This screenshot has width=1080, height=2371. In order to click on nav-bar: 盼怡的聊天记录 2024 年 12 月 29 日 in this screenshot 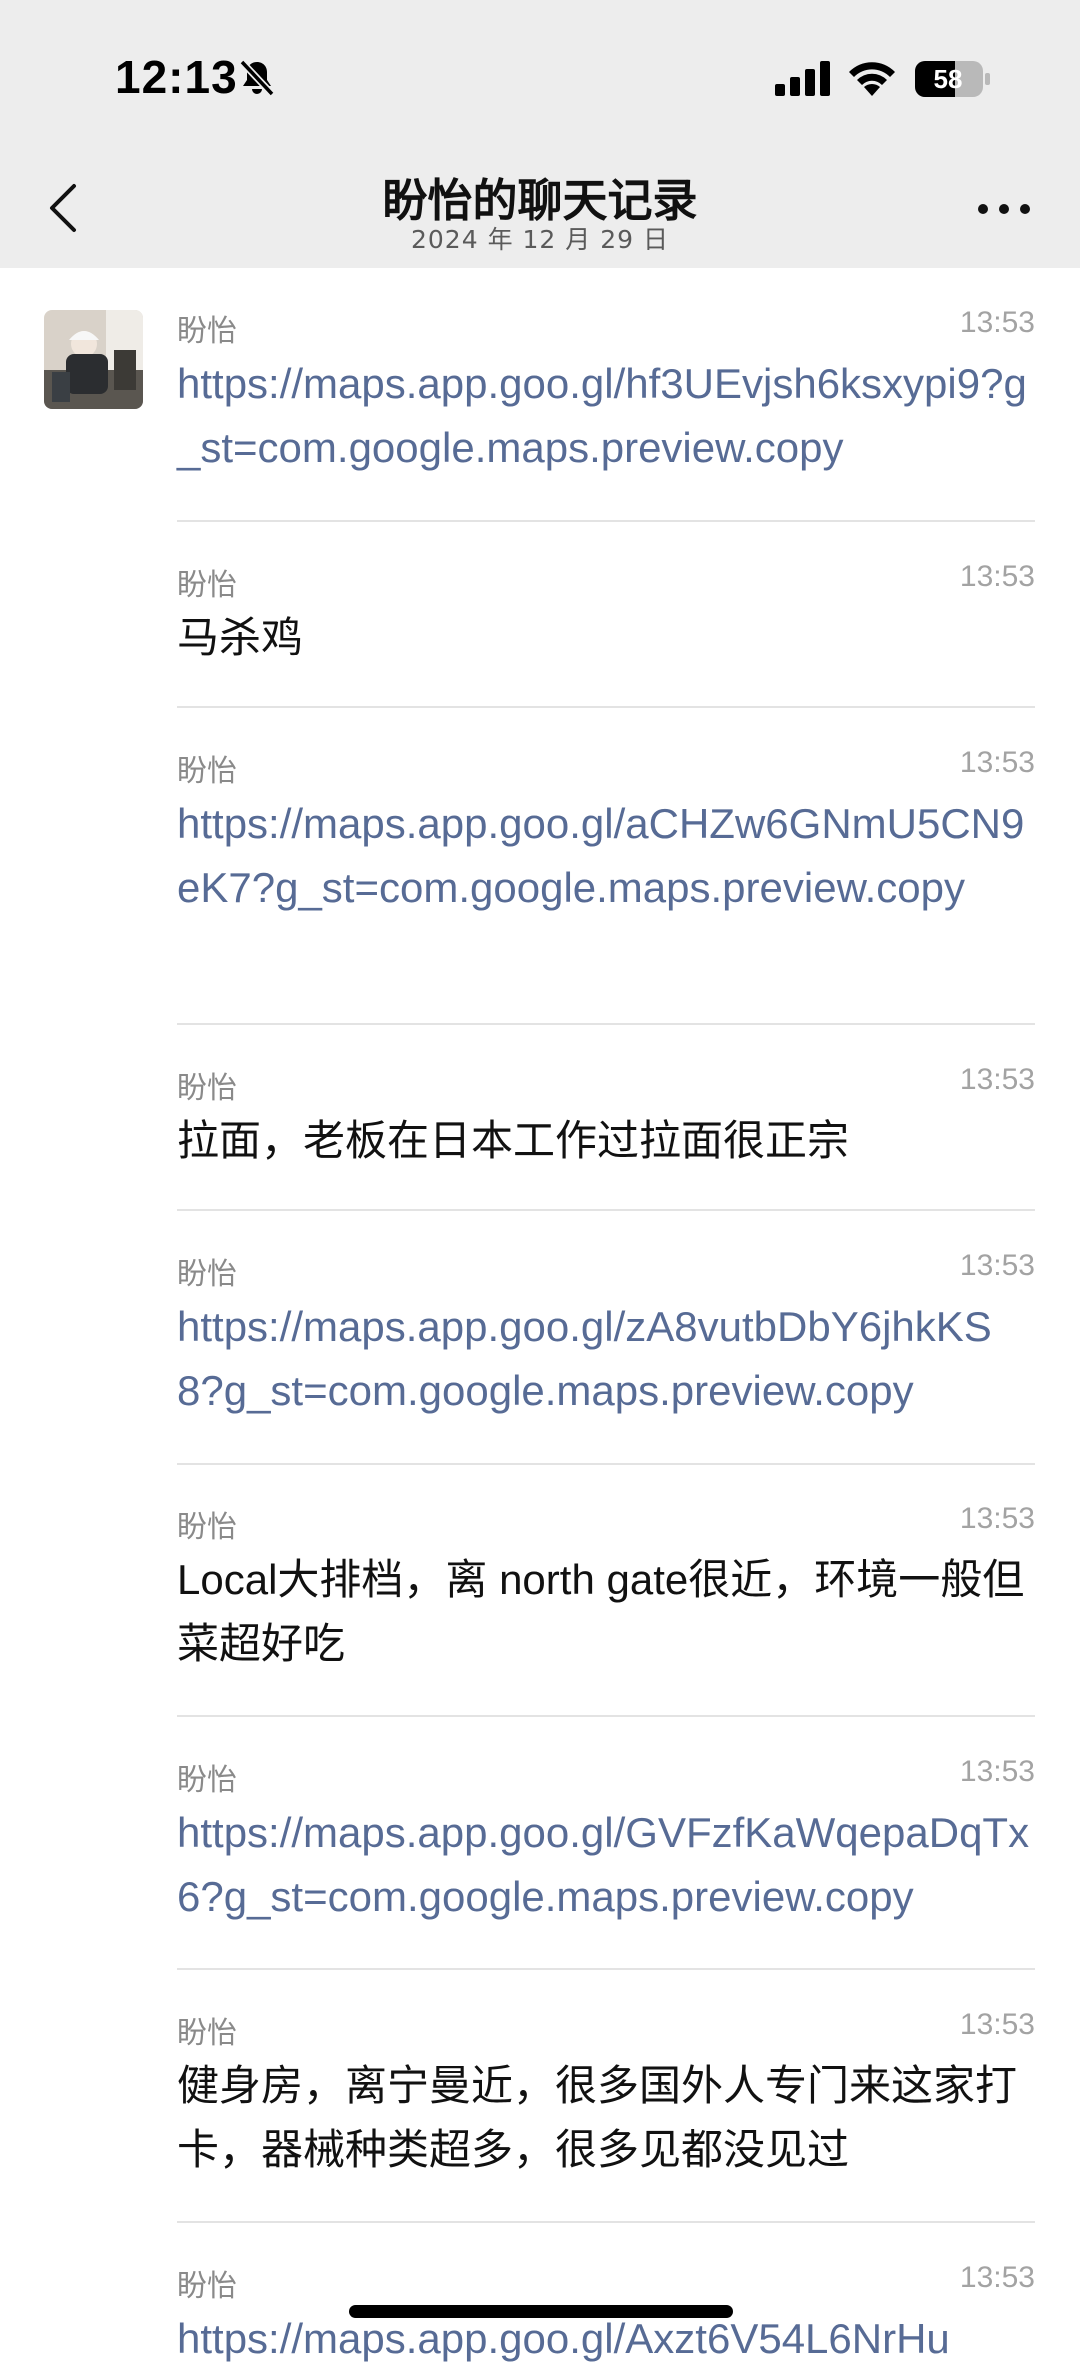, I will do `click(540, 209)`.